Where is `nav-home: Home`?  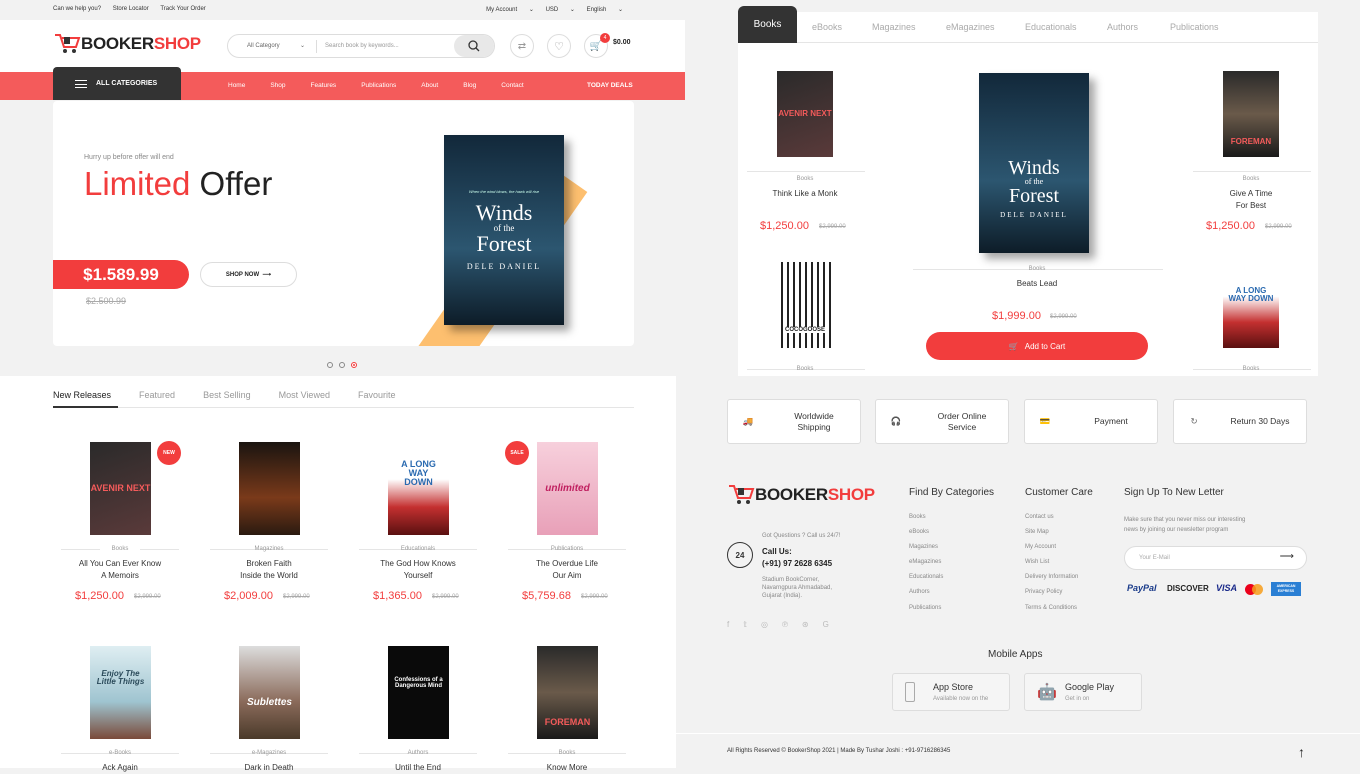
nav-home: Home is located at coordinates (236, 85).